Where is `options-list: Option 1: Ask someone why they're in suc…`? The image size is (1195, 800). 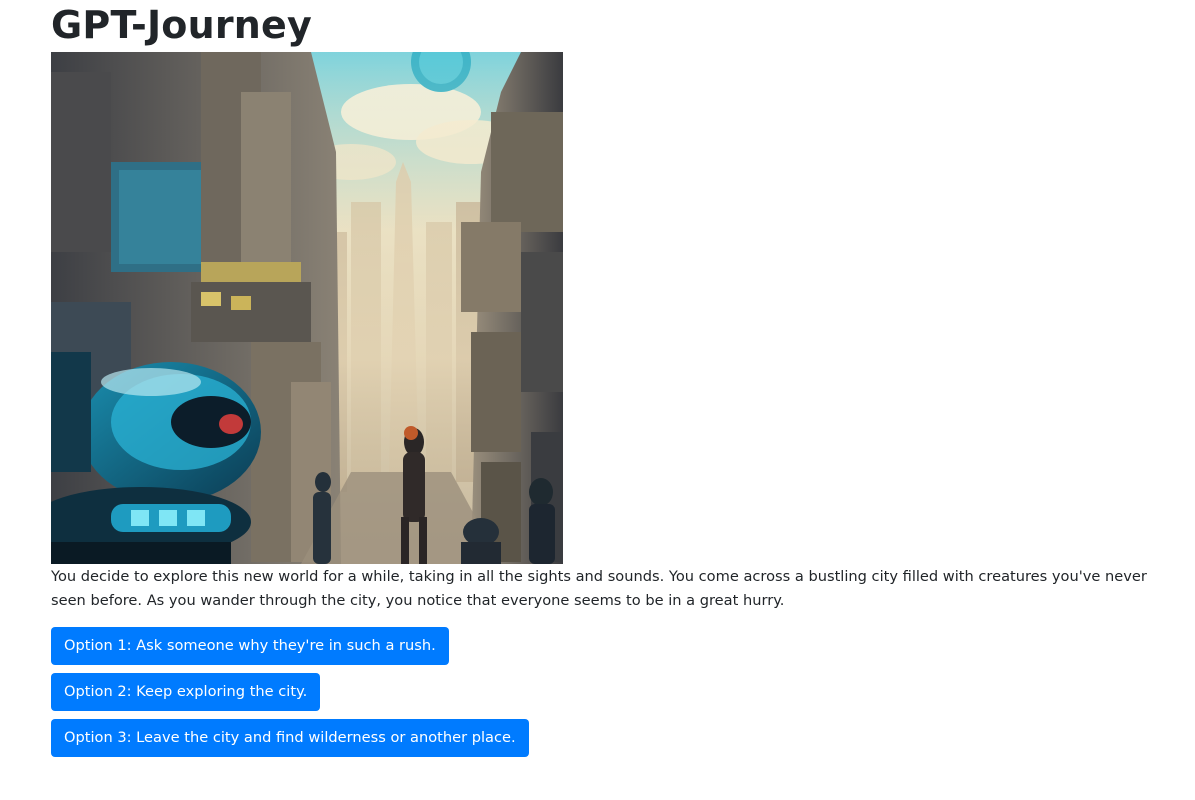
options-list: Option 1: Ask someone why they're in suc… is located at coordinates (601, 692).